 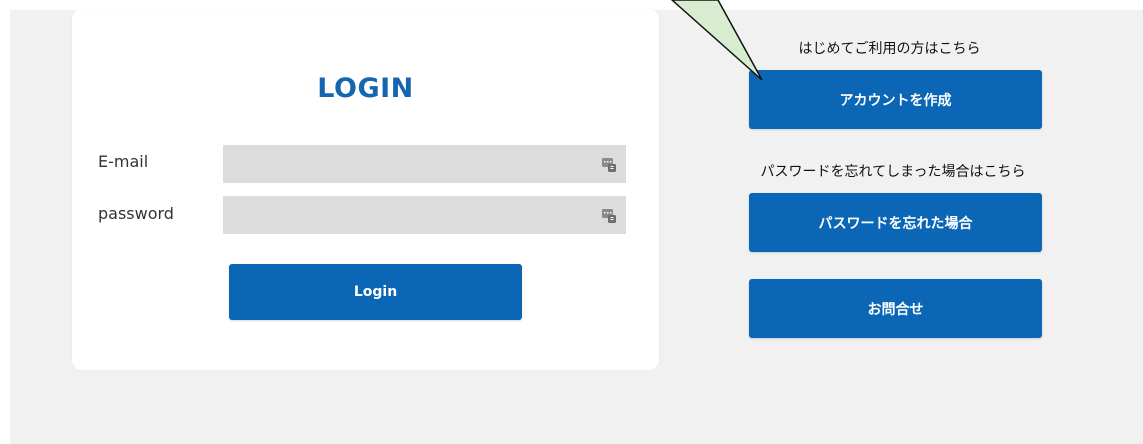 I want to click on new-user-text: はじめてご利用の方はこちら, so click(x=889, y=49).